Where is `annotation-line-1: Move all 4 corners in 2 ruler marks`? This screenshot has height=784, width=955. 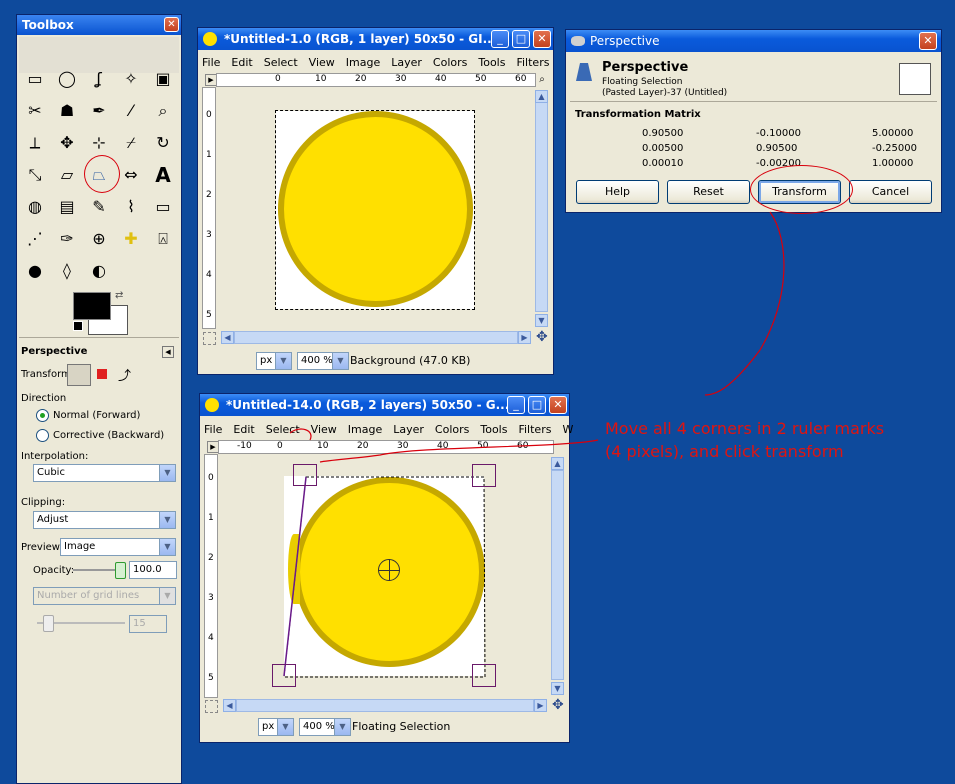
annotation-line-1: Move all 4 corners in 2 ruler marks is located at coordinates (745, 428).